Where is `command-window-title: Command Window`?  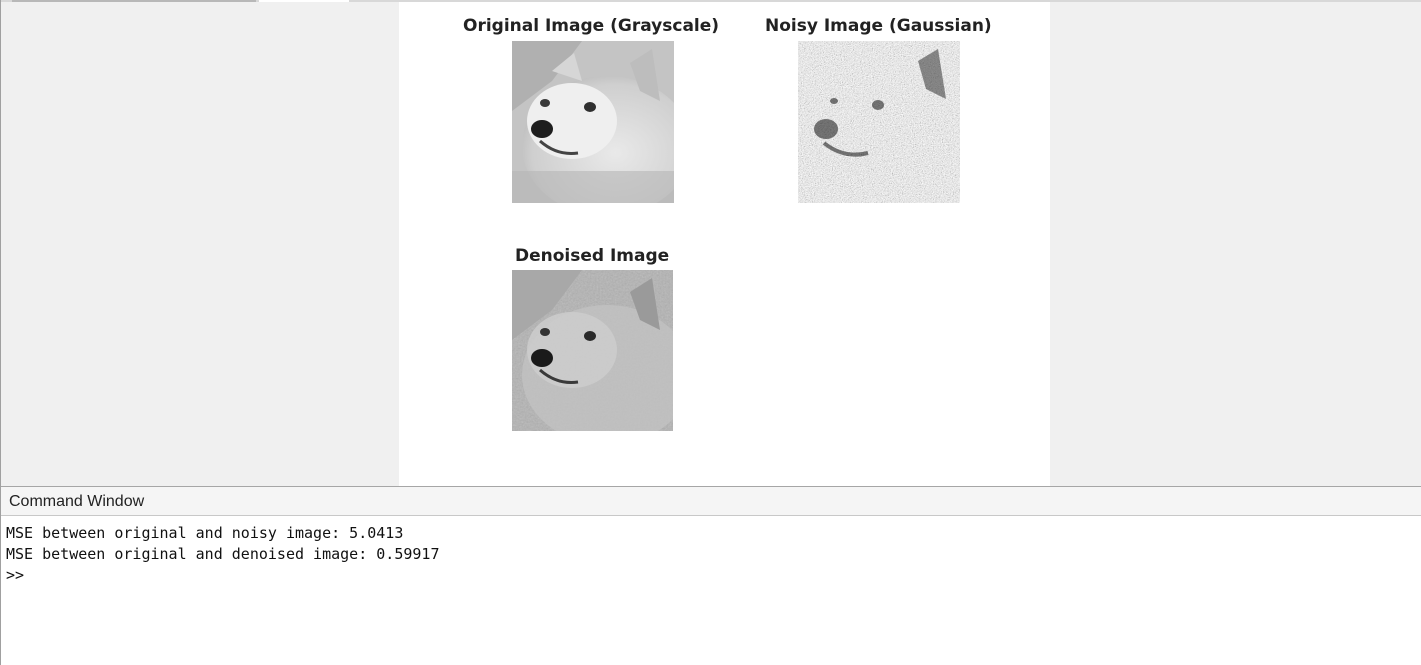
command-window-title: Command Window is located at coordinates (77, 501).